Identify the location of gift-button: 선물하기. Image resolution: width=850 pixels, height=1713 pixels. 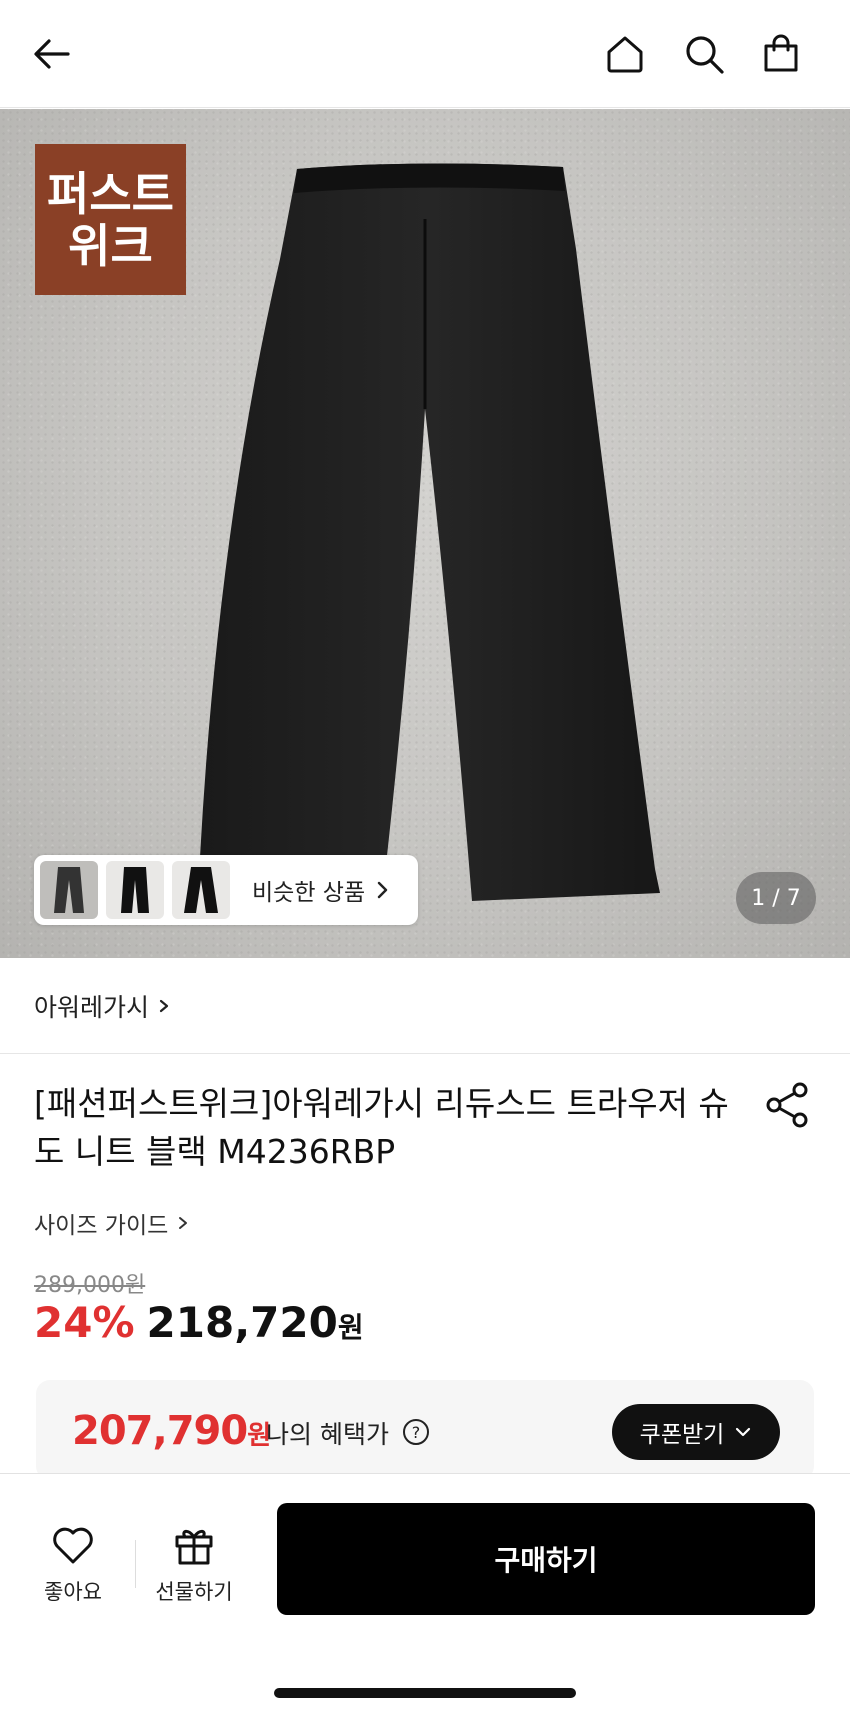
(194, 1564).